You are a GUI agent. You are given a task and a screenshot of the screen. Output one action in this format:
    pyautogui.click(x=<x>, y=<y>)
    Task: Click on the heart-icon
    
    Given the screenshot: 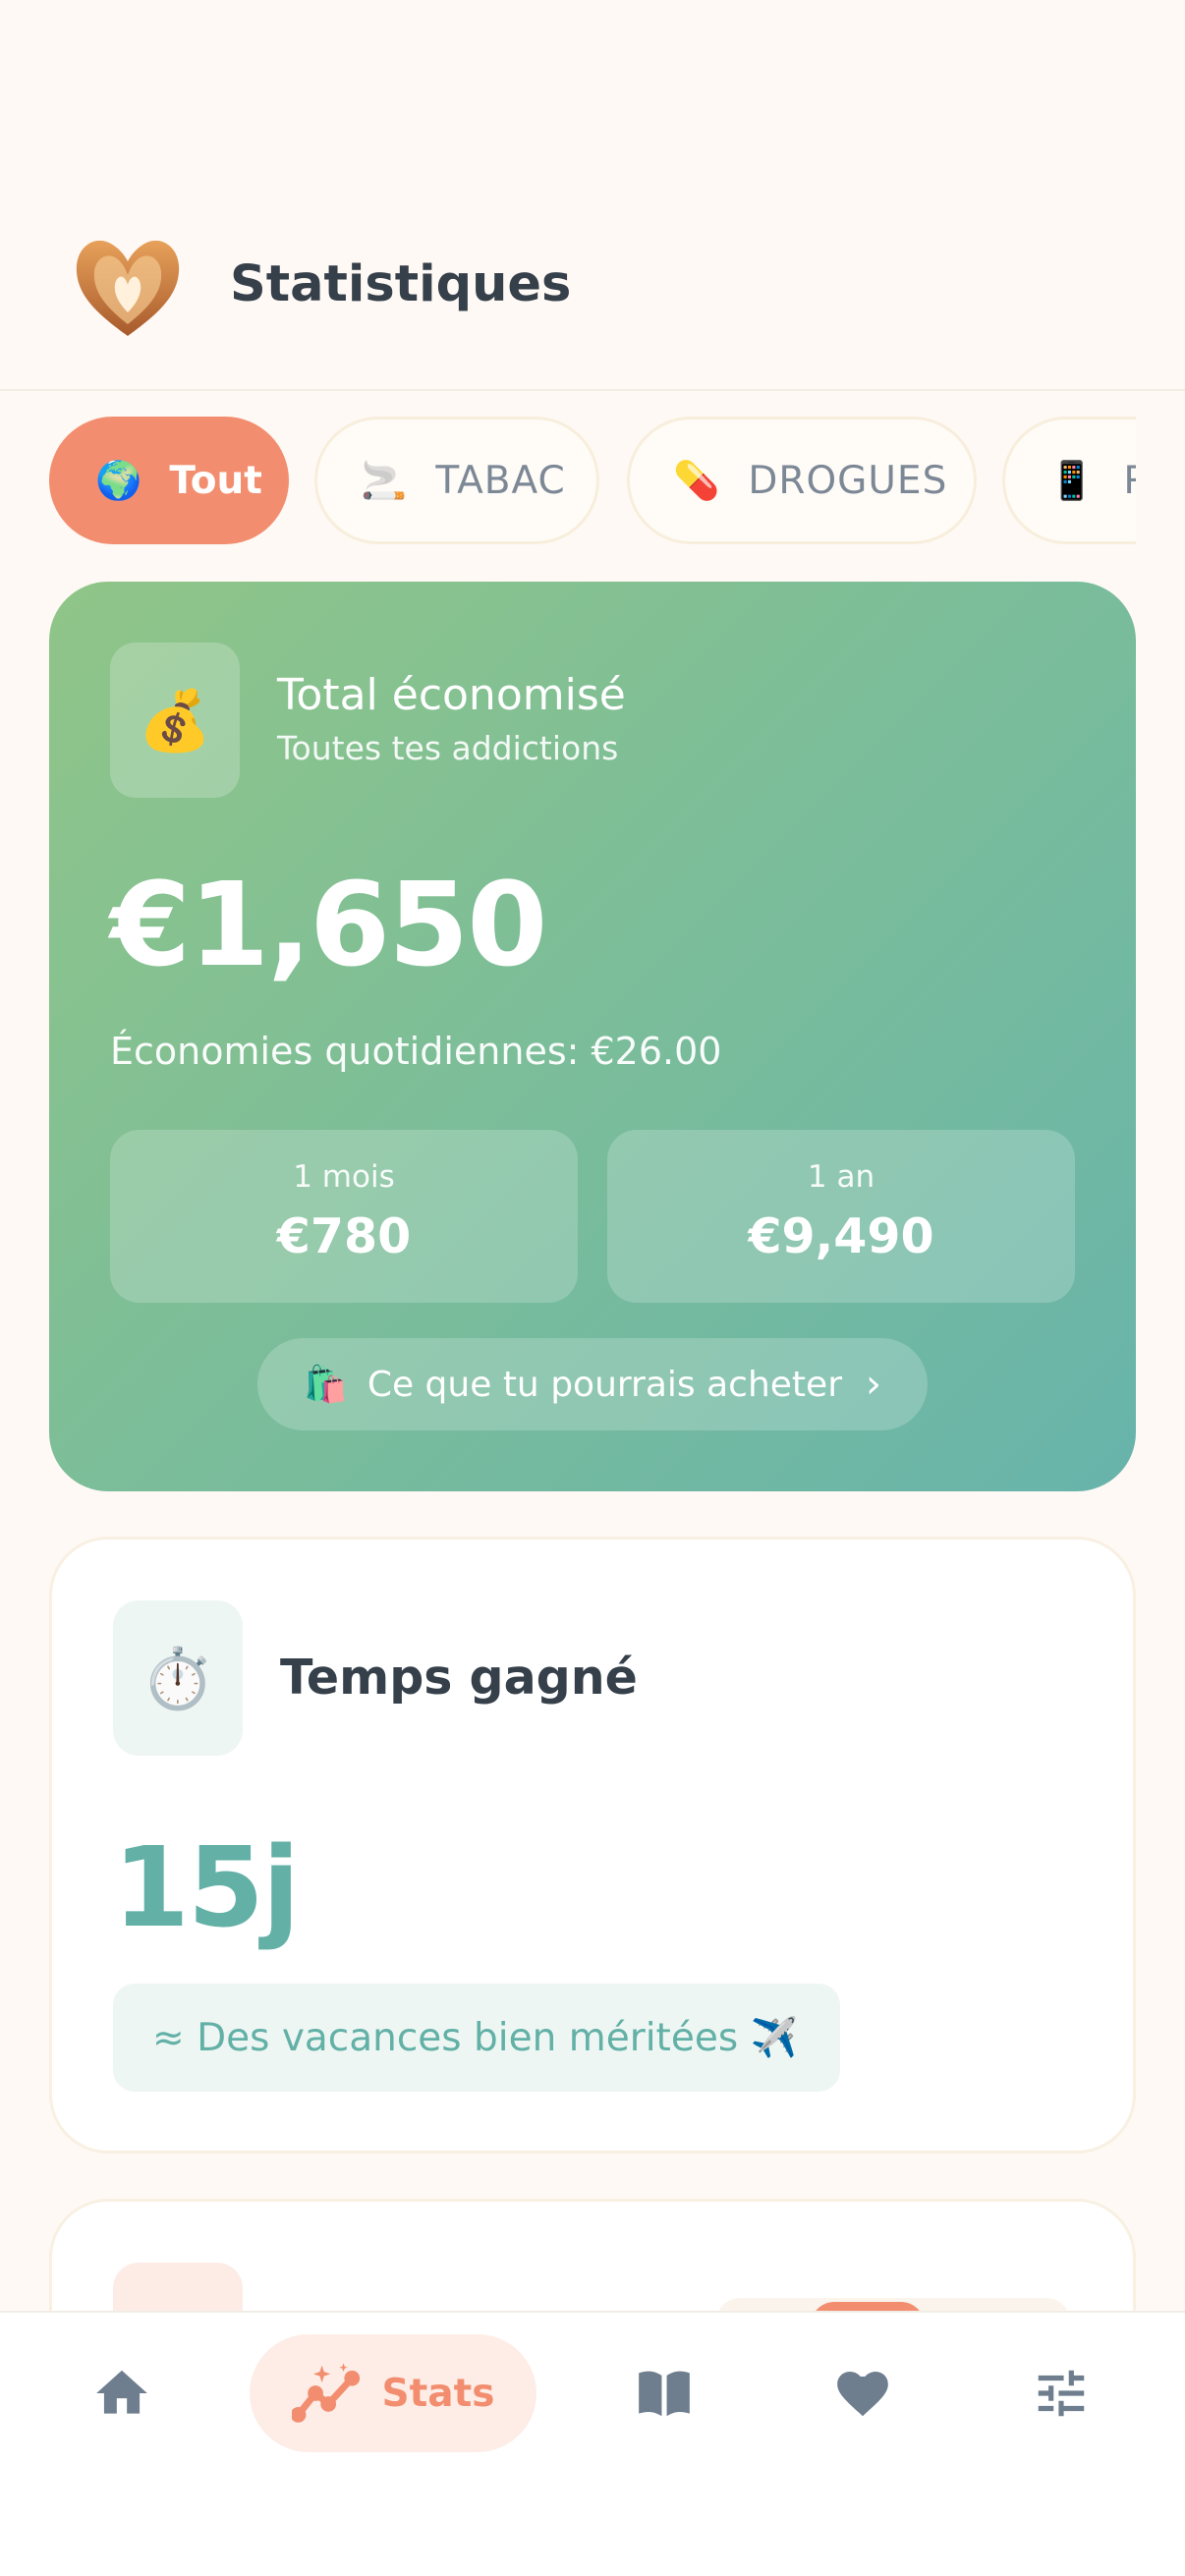 What is the action you would take?
    pyautogui.click(x=863, y=2394)
    